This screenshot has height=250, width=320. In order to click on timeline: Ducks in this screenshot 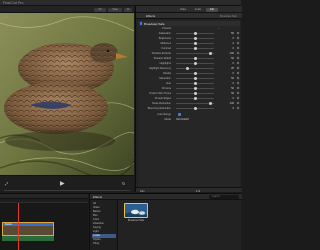, I will do `click(44, 226)`.